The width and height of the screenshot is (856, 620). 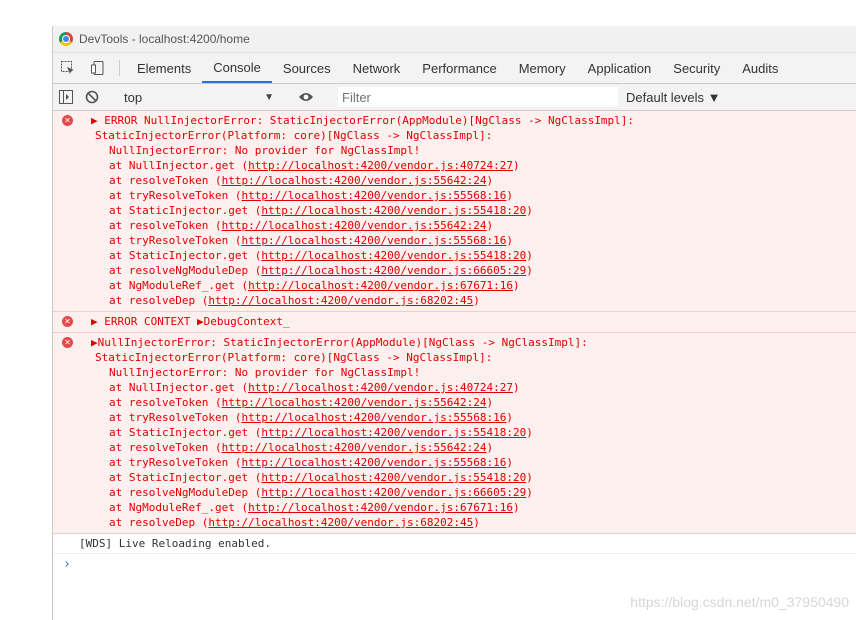 I want to click on live-expression-eye-icon, so click(x=306, y=97).